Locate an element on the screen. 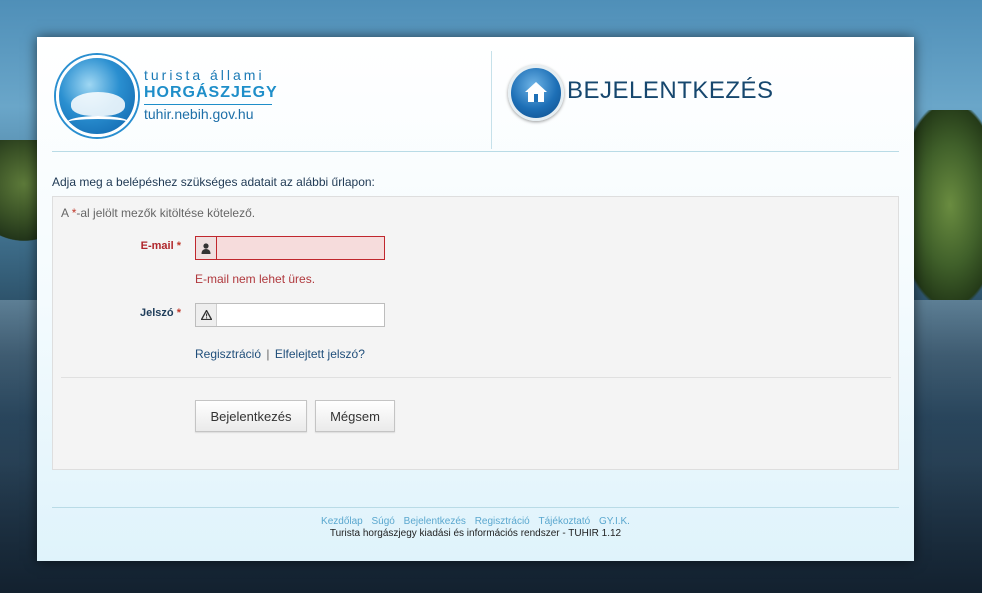 The image size is (982, 593). footer-link-register: Regisztráció is located at coordinates (502, 521).